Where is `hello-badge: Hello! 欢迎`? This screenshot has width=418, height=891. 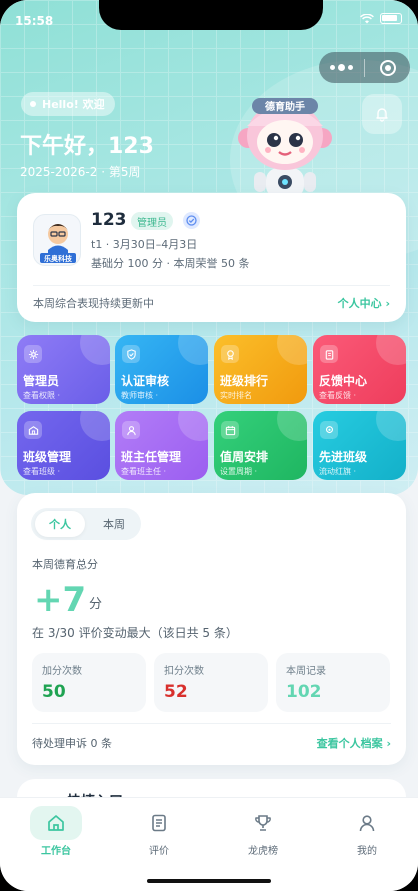 hello-badge: Hello! 欢迎 is located at coordinates (68, 104).